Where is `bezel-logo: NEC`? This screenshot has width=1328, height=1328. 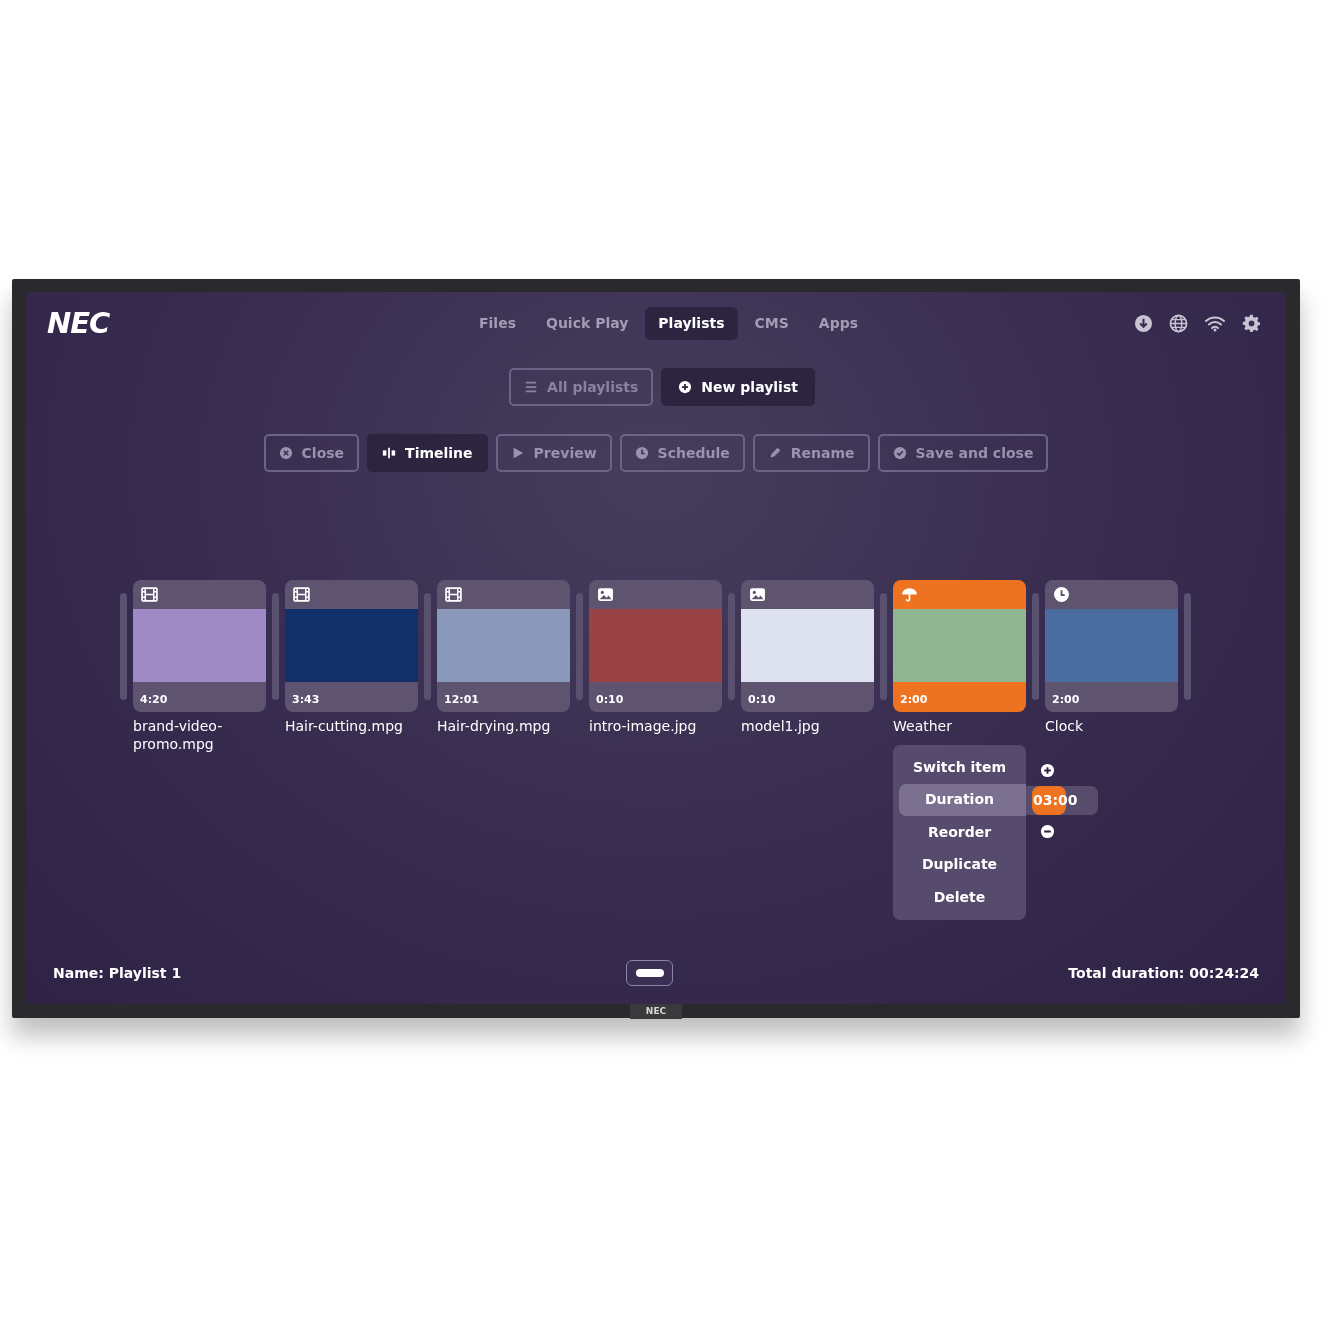
bezel-logo: NEC is located at coordinates (656, 1011).